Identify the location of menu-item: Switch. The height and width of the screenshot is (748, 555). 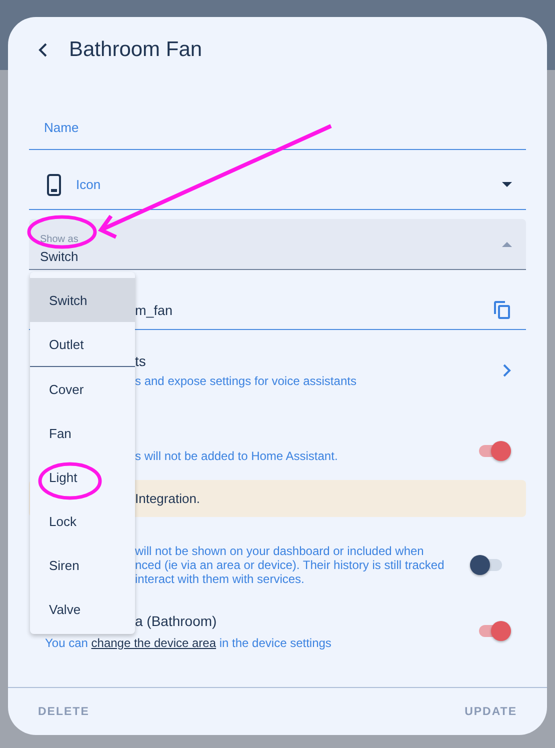
(82, 300).